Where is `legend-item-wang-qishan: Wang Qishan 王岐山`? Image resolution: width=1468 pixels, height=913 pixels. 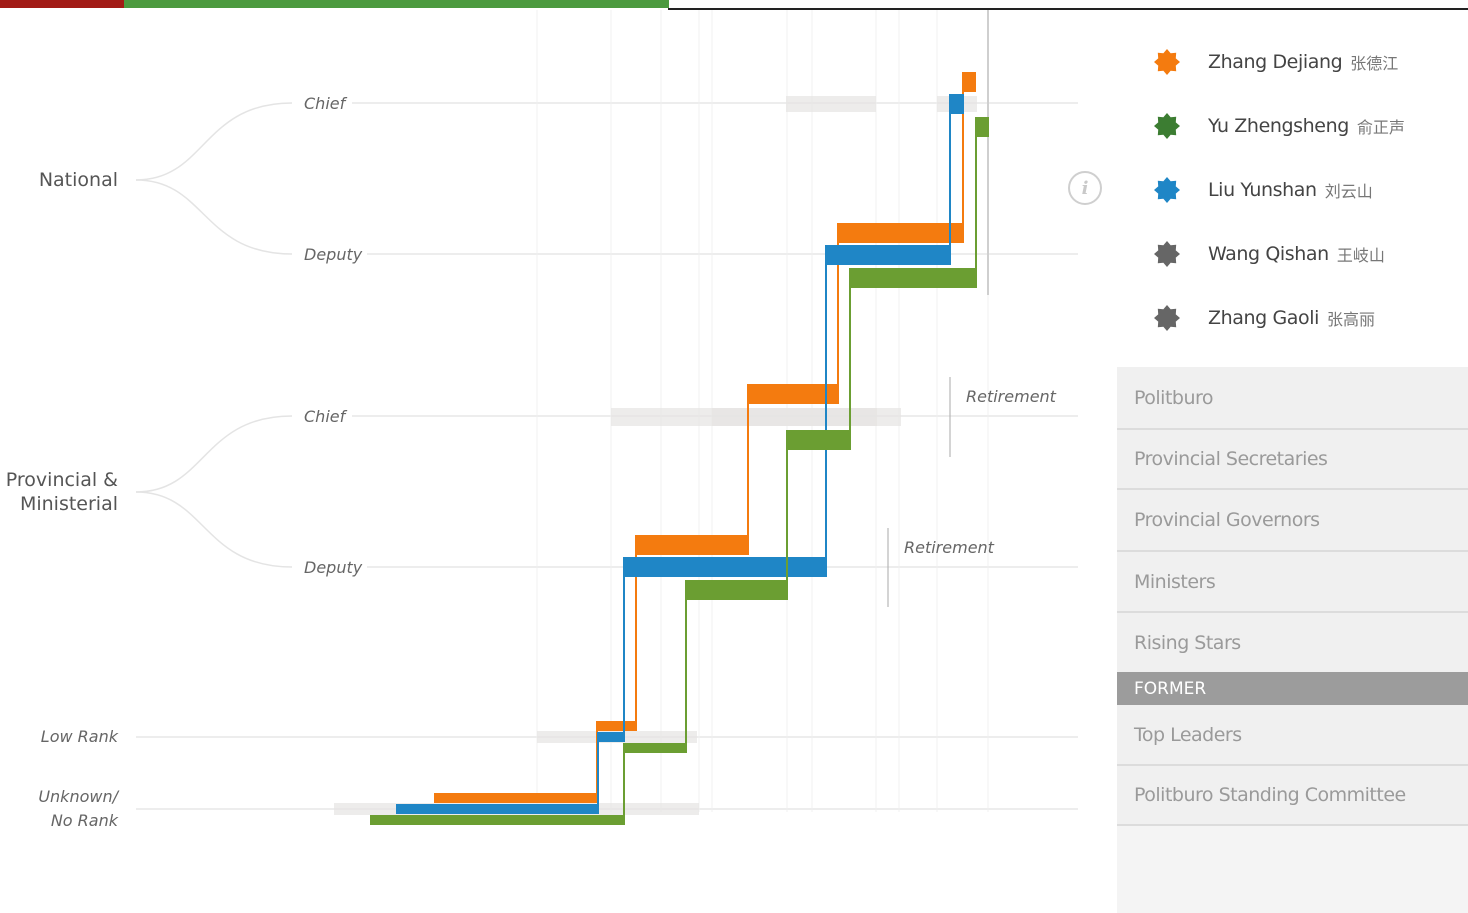
legend-item-wang-qishan: Wang Qishan 王岐山 is located at coordinates (1269, 254).